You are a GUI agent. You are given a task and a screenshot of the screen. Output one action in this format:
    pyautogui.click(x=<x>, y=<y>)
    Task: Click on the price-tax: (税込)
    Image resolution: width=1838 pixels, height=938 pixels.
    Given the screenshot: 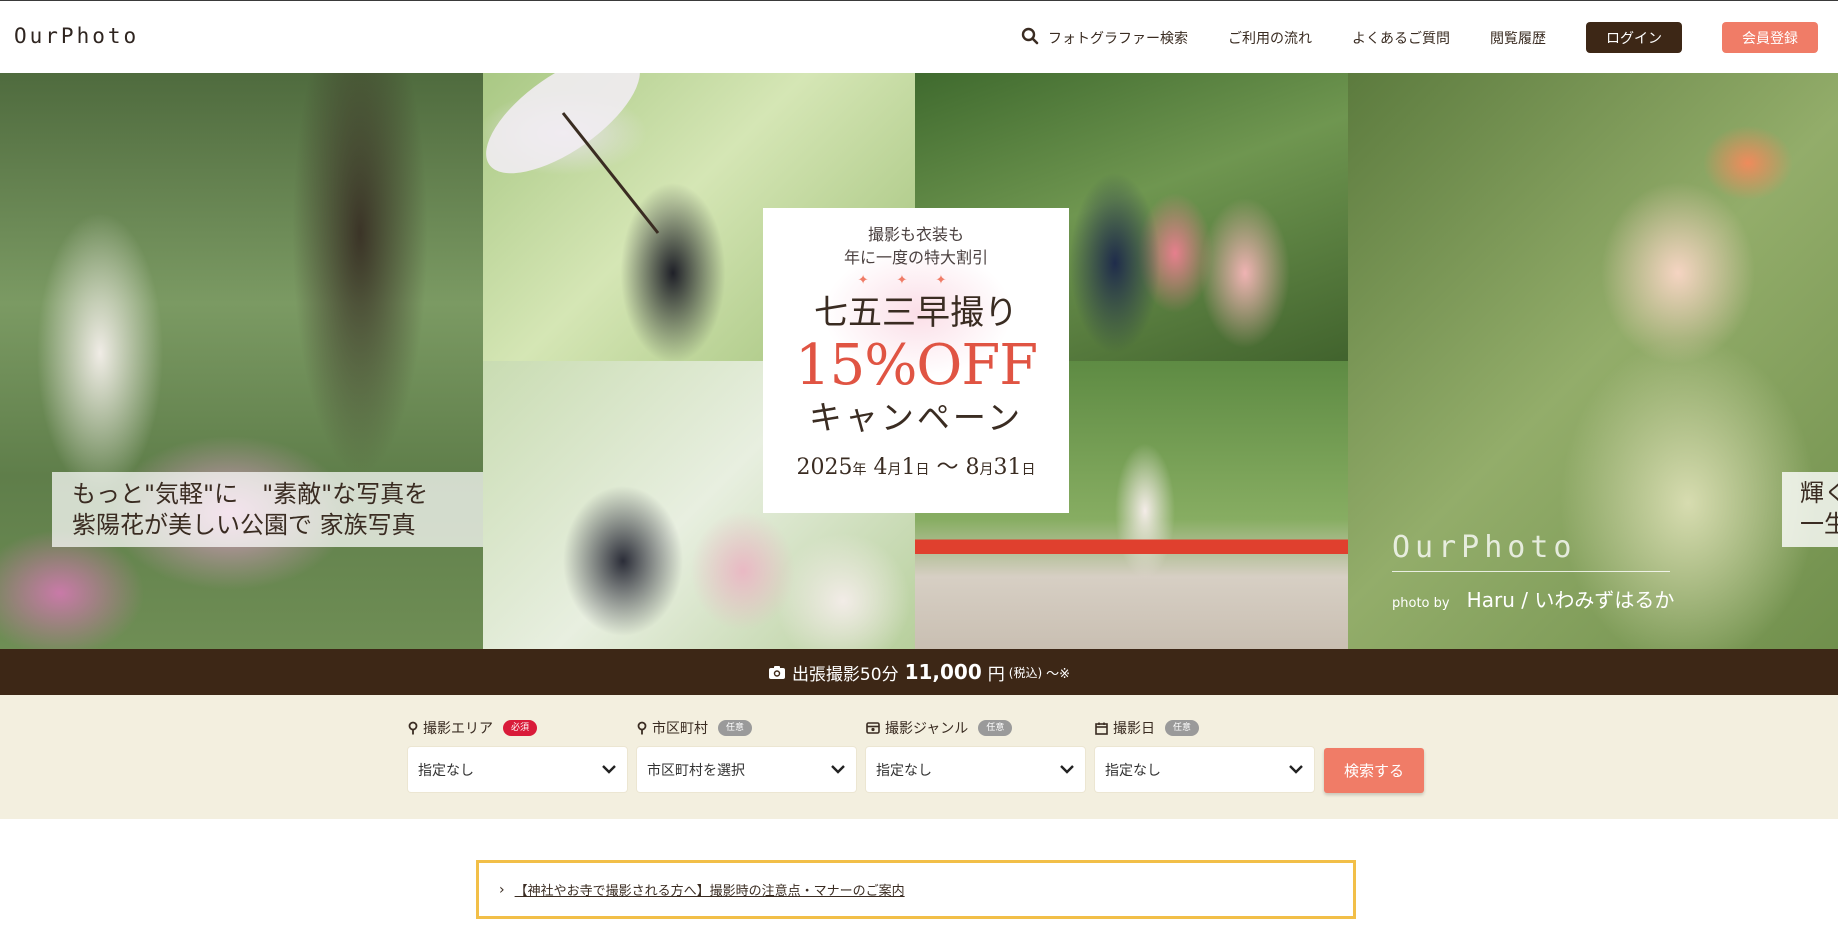 What is the action you would take?
    pyautogui.click(x=1025, y=672)
    